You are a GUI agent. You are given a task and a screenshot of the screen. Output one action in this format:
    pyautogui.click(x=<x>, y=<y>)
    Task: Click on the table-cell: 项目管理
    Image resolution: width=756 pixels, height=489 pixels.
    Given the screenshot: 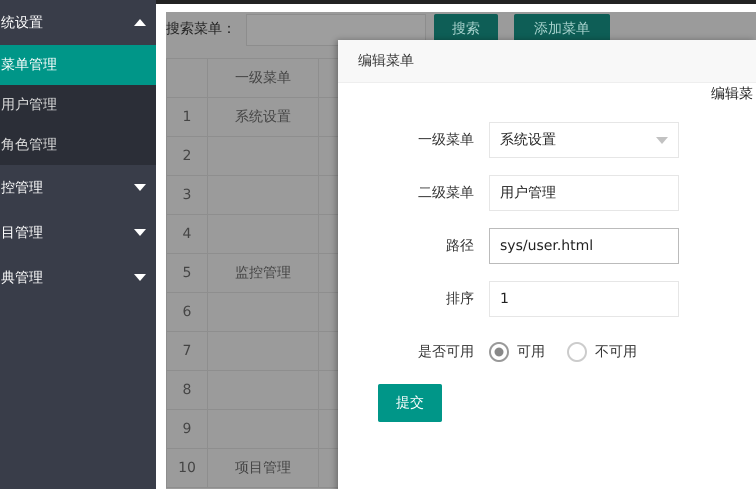 What is the action you would take?
    pyautogui.click(x=263, y=468)
    